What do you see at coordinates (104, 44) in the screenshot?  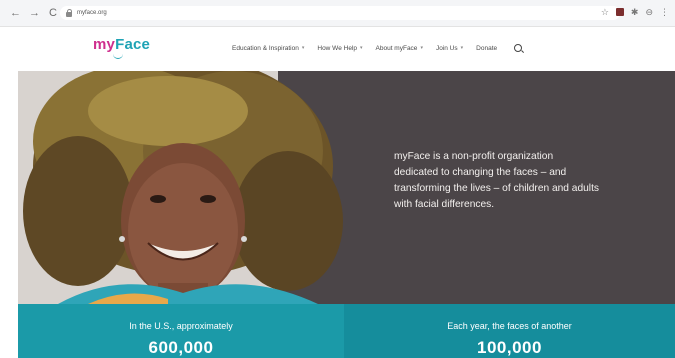 I see `logo-my: my` at bounding box center [104, 44].